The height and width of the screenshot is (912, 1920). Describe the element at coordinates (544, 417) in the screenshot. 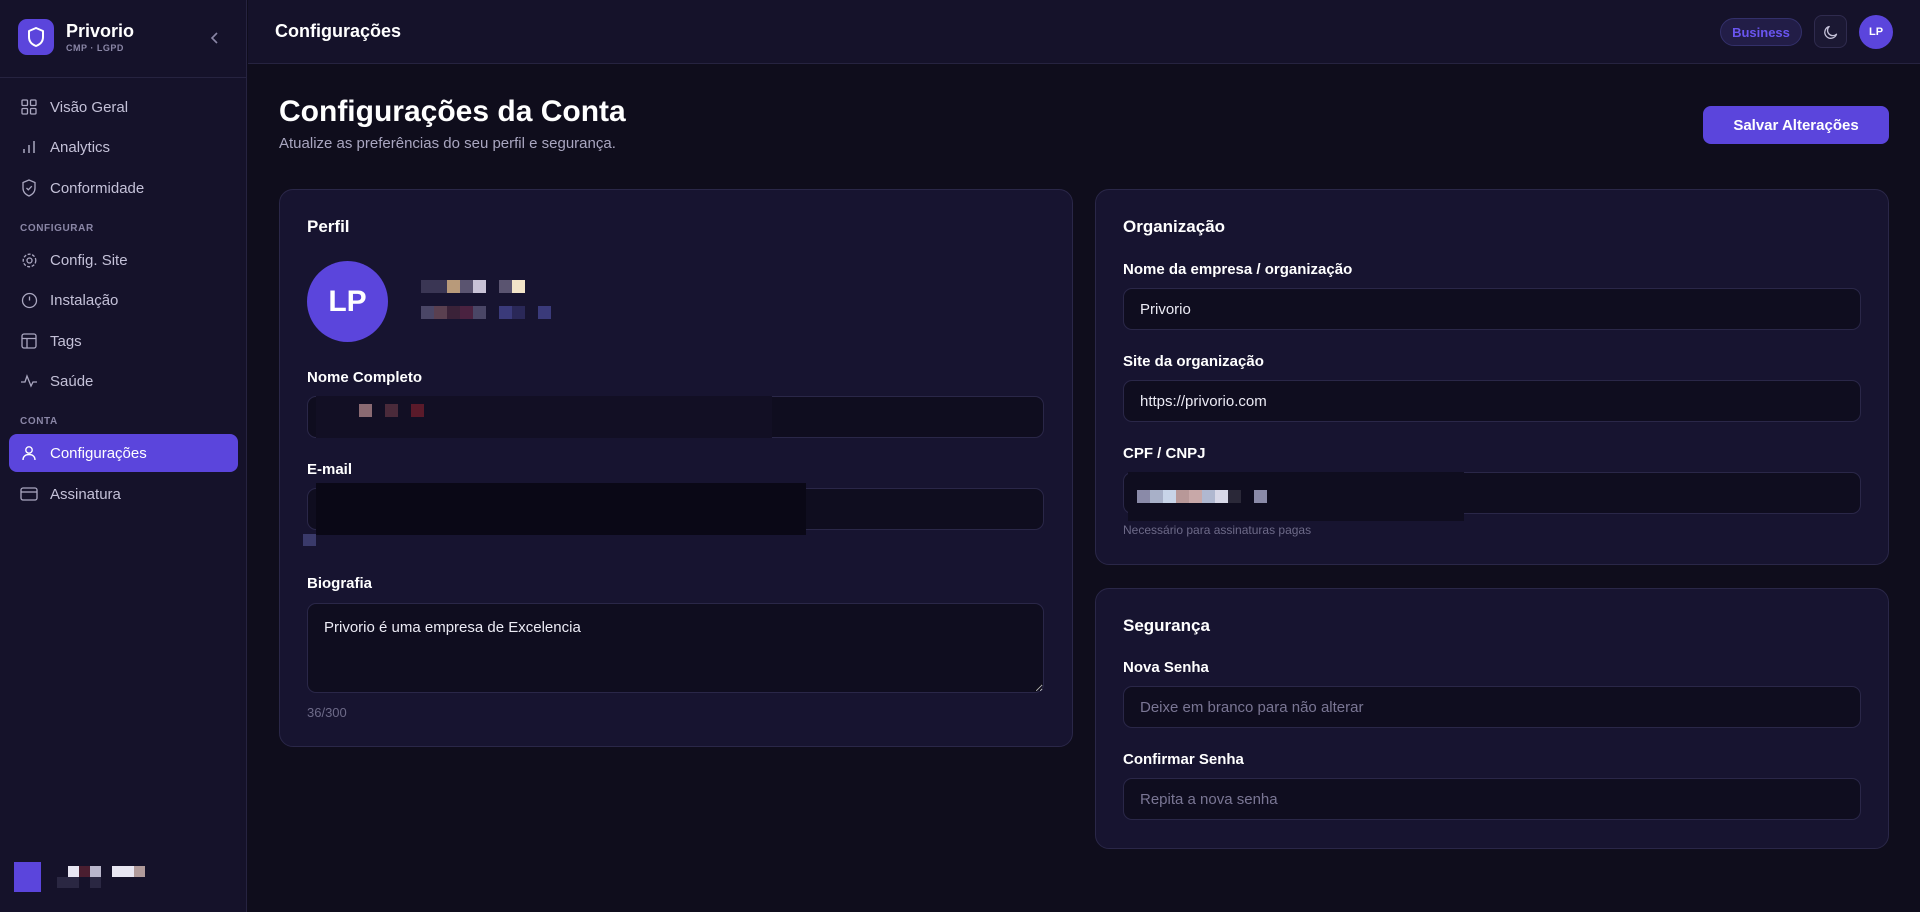

I see `redacted-full-name` at that location.